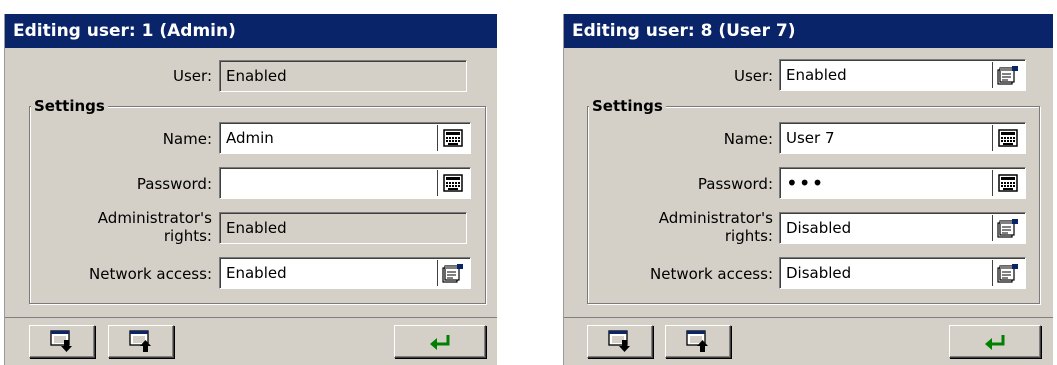  What do you see at coordinates (902, 183) in the screenshot?
I see `password-input: •••` at bounding box center [902, 183].